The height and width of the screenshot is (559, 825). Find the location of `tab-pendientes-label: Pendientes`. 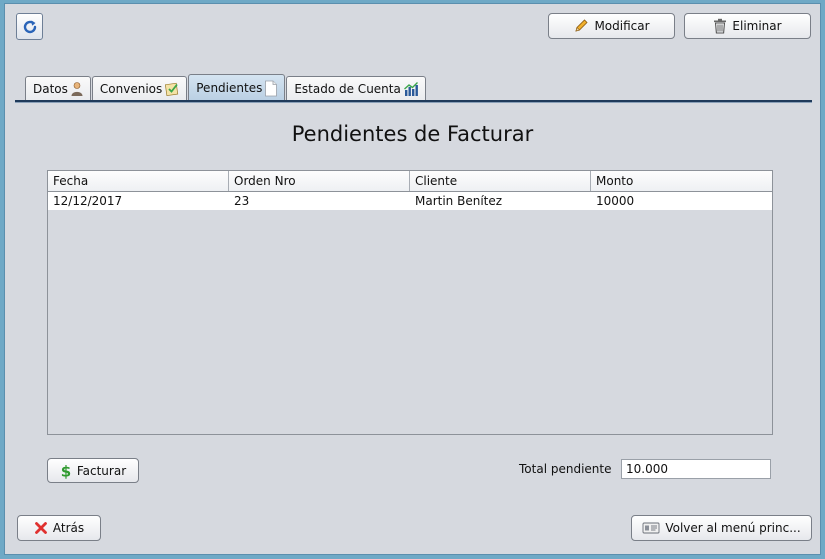

tab-pendientes-label: Pendientes is located at coordinates (229, 88).